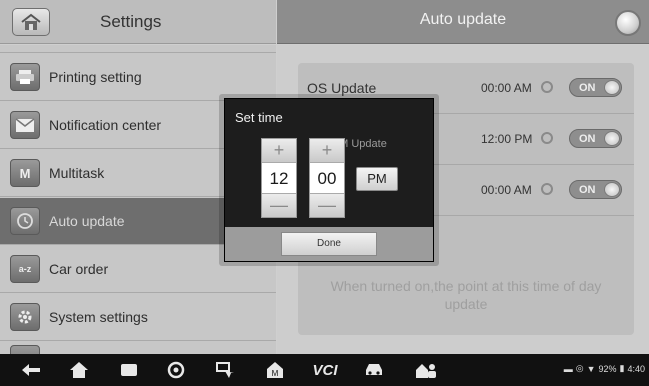  I want to click on home-icon, so click(31, 21).